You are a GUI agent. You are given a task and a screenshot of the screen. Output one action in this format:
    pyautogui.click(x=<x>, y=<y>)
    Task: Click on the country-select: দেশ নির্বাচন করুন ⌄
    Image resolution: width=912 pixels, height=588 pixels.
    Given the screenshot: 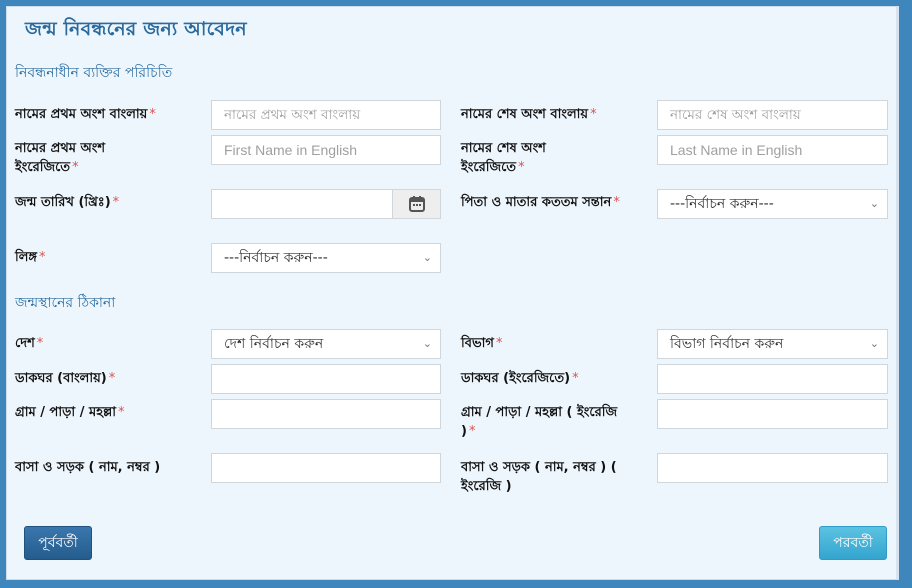 What is the action you would take?
    pyautogui.click(x=326, y=344)
    